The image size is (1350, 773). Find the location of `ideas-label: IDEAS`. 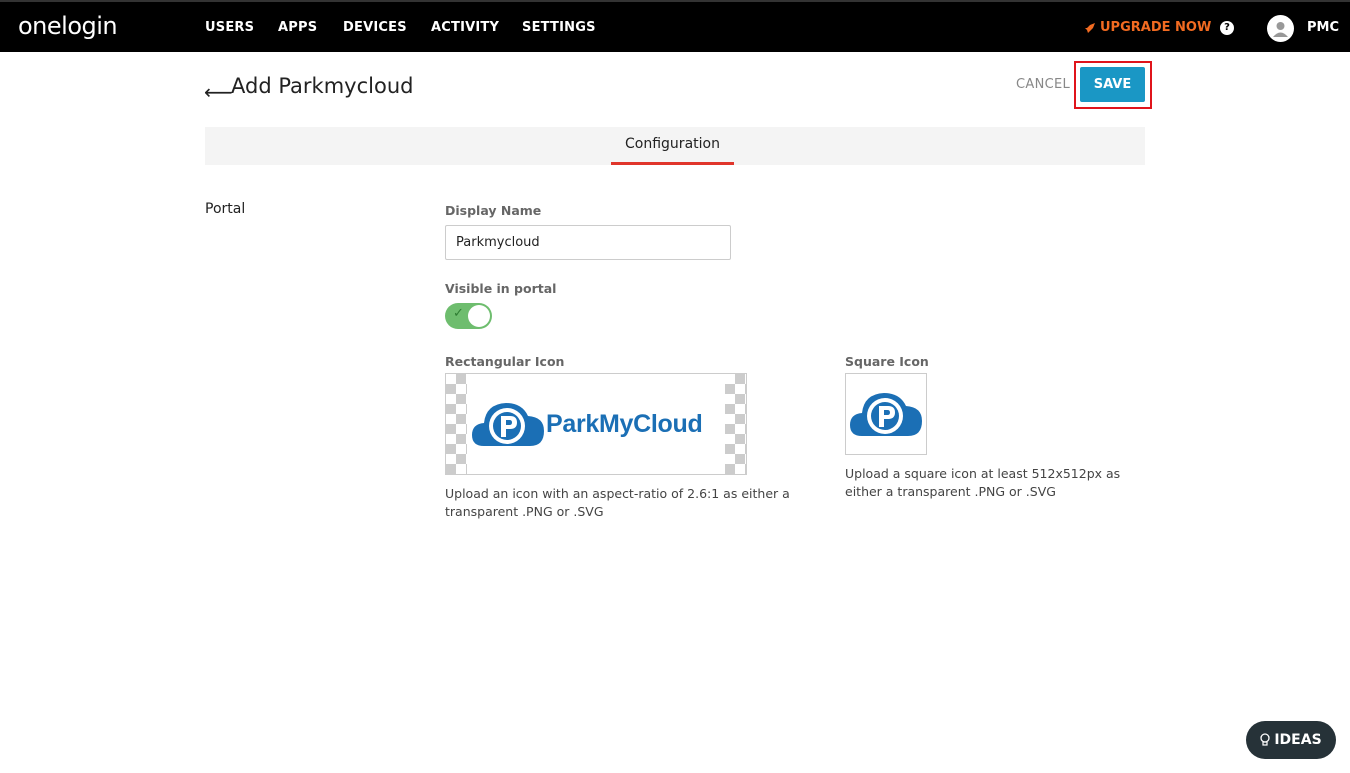

ideas-label: IDEAS is located at coordinates (1298, 740).